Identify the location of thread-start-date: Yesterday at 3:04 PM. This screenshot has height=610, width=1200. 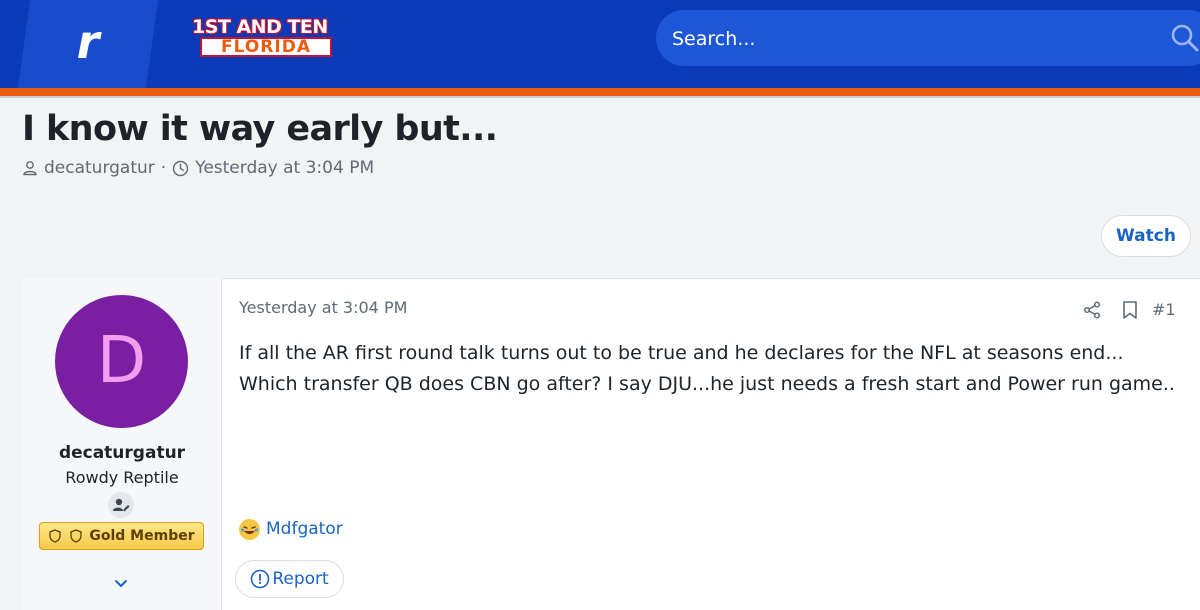
(284, 168).